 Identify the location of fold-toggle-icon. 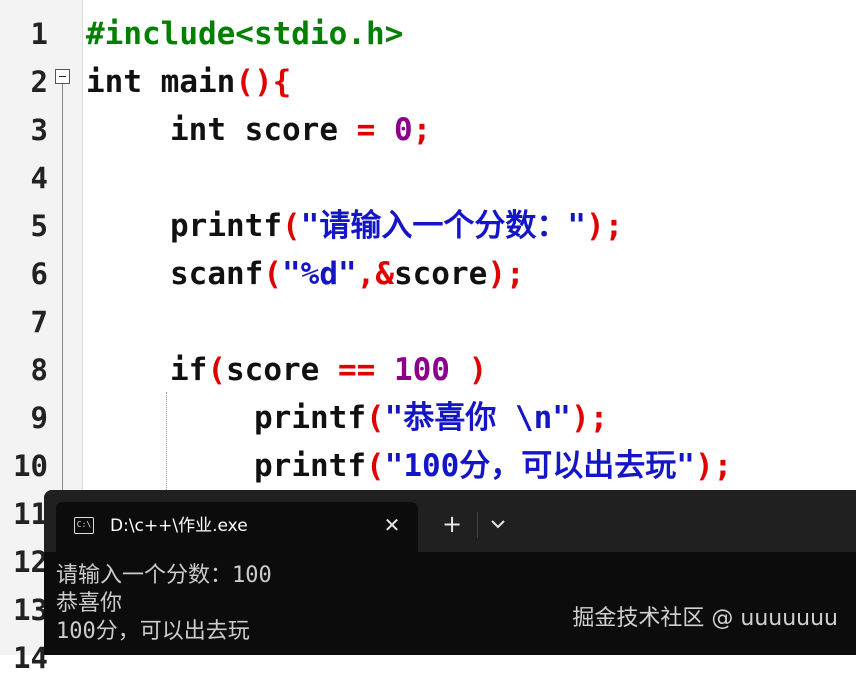
(62, 76).